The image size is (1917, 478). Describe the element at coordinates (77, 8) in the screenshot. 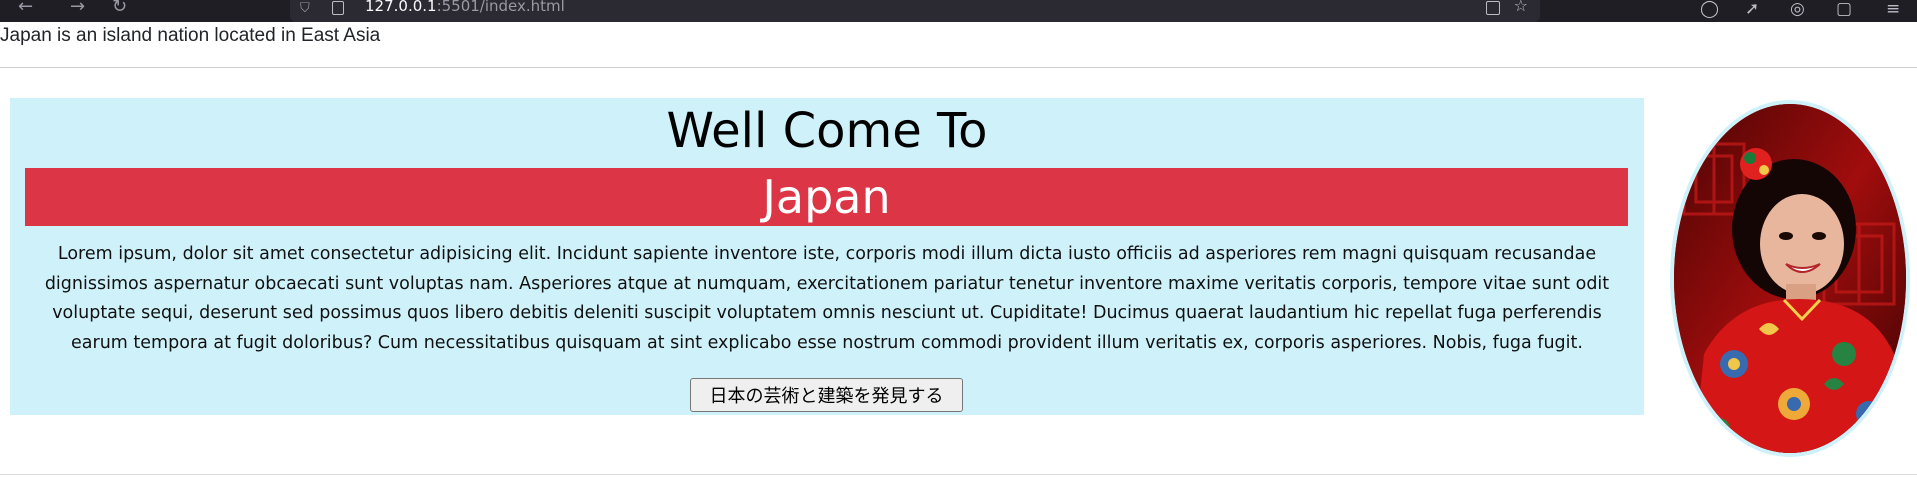

I see `forward-icon: →` at that location.